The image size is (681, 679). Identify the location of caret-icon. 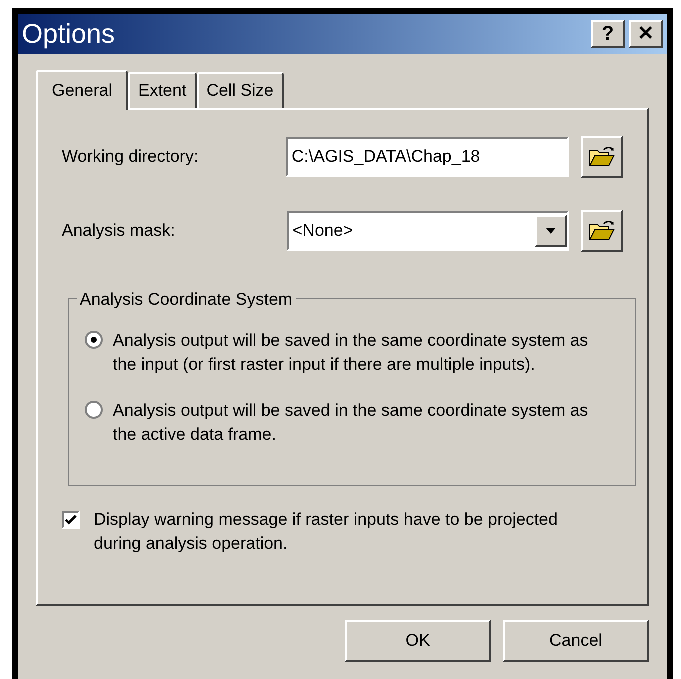
(551, 231).